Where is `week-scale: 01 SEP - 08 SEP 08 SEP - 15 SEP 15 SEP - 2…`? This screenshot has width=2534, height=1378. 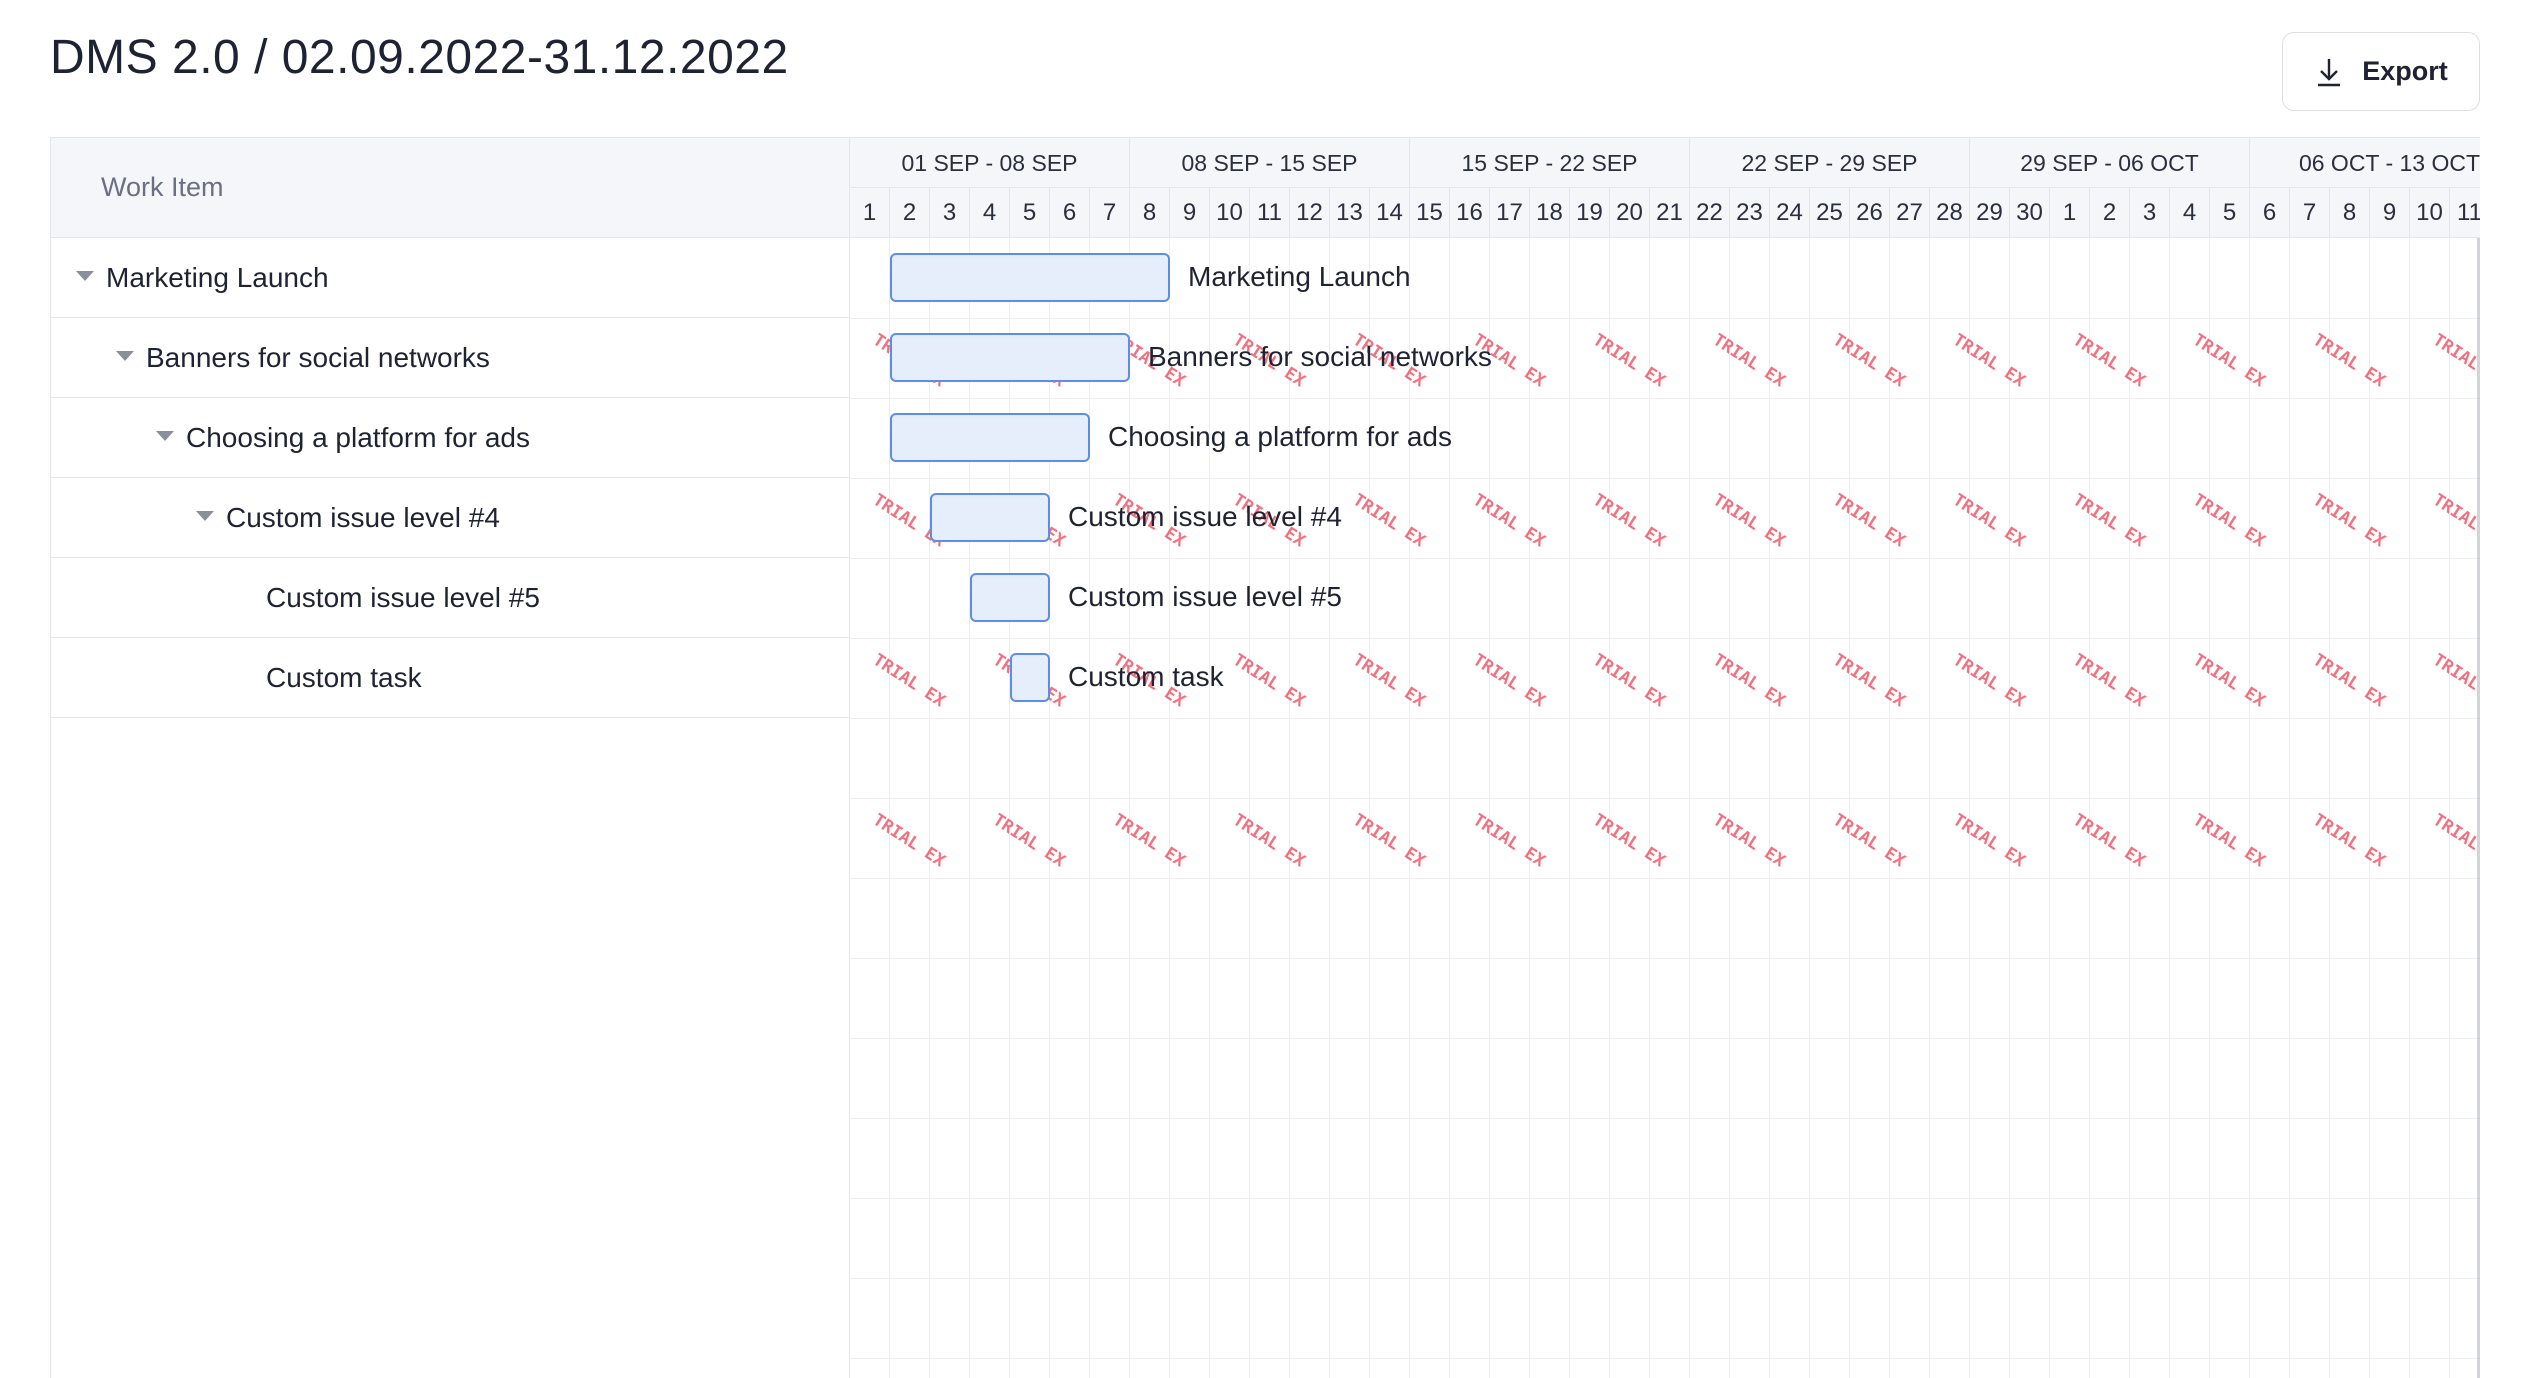
week-scale: 01 SEP - 08 SEP 08 SEP - 15 SEP 15 SEP - 2… is located at coordinates (1665, 163).